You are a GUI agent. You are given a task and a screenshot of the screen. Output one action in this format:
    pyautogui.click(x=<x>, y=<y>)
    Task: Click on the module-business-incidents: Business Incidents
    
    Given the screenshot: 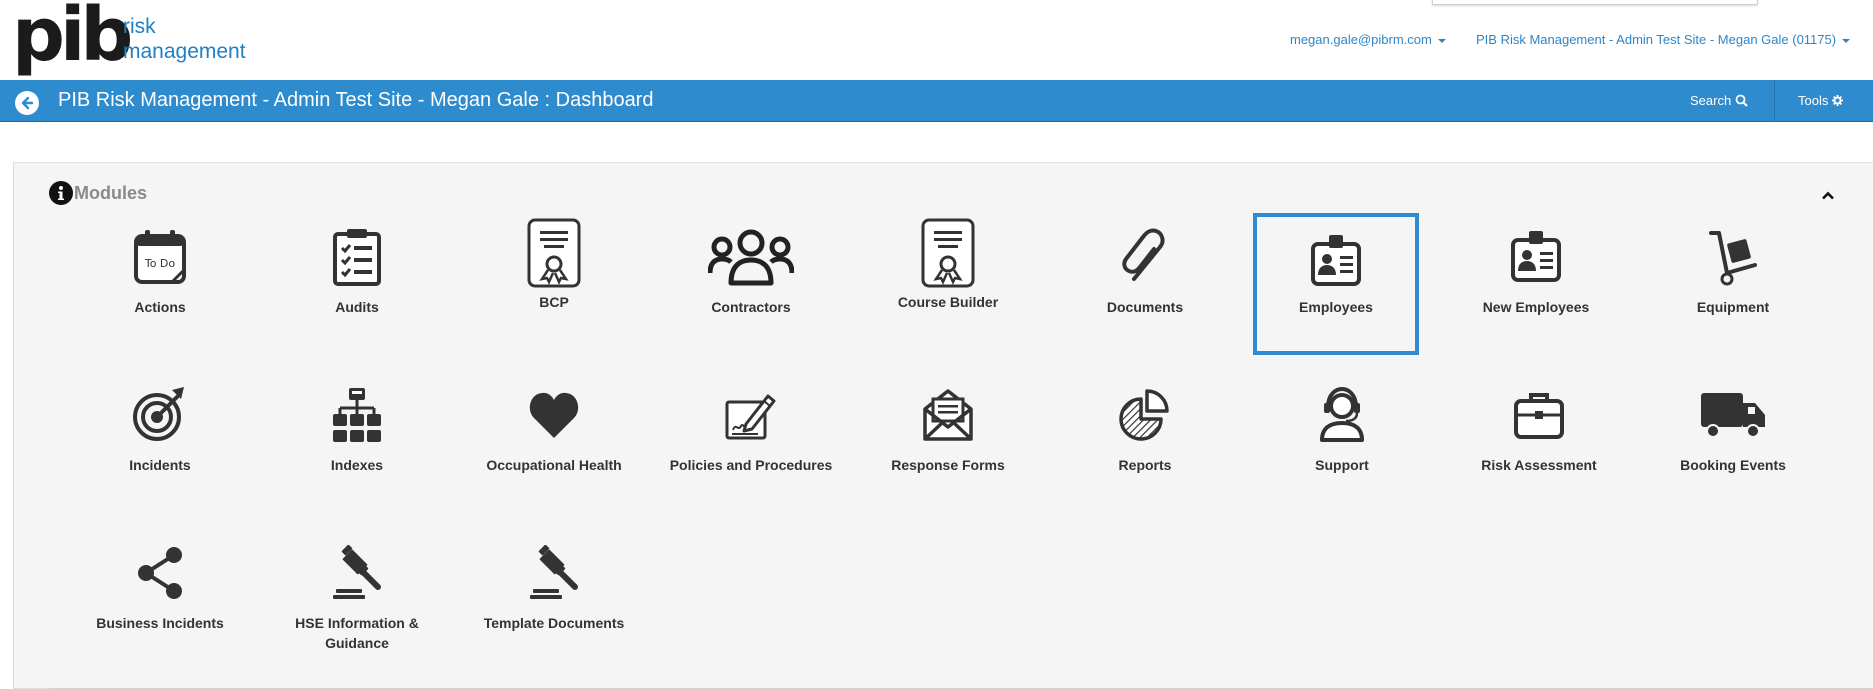 What is the action you would take?
    pyautogui.click(x=160, y=599)
    